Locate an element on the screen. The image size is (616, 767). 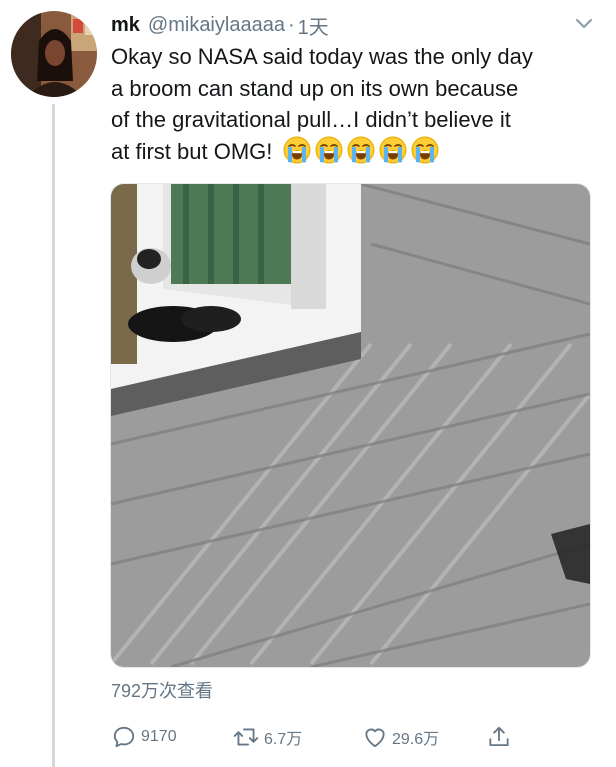
view-count: 792万次查看 is located at coordinates (162, 691).